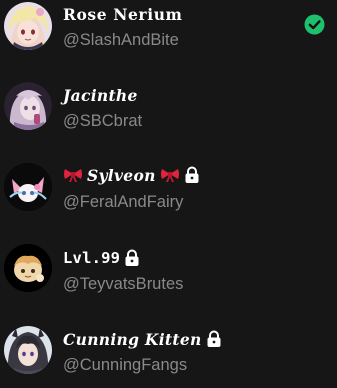 The height and width of the screenshot is (388, 337). I want to click on handle: @FeralAndFairy, so click(123, 201).